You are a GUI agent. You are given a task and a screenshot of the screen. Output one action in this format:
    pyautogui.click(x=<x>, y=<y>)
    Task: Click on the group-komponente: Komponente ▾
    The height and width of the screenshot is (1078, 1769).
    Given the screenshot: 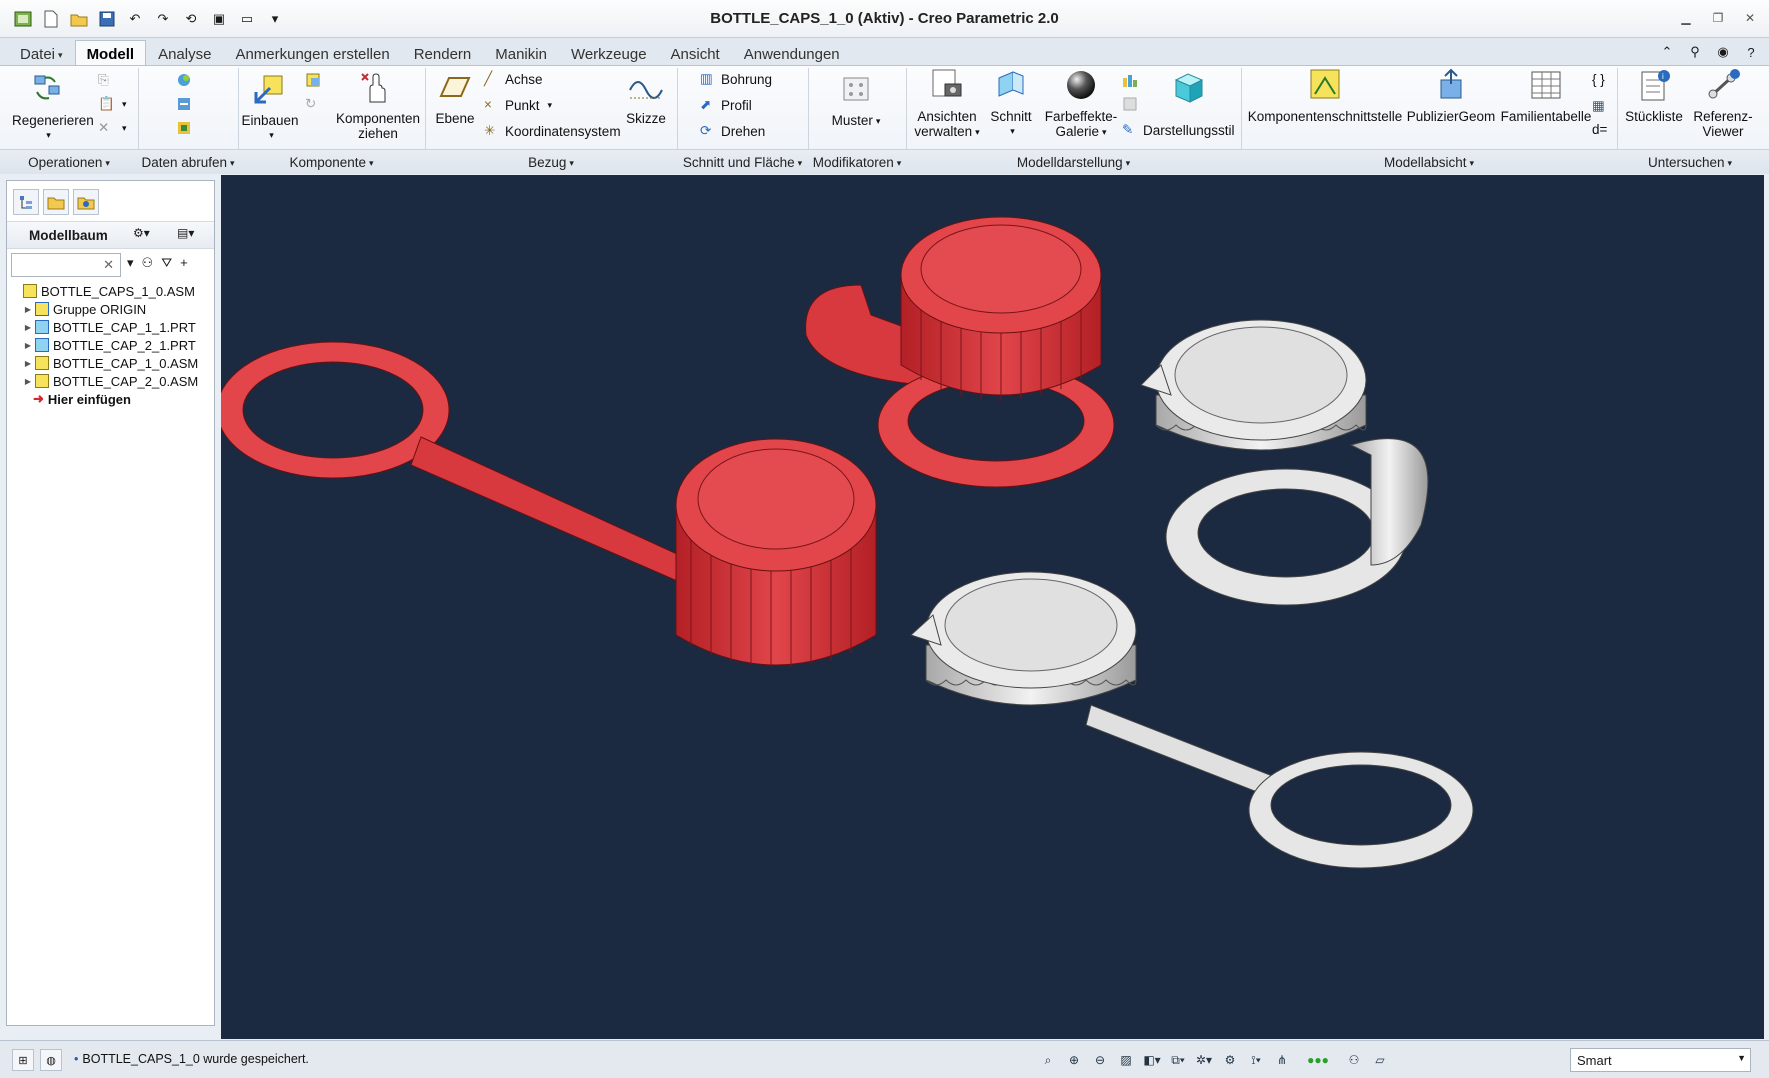 What is the action you would take?
    pyautogui.click(x=331, y=162)
    